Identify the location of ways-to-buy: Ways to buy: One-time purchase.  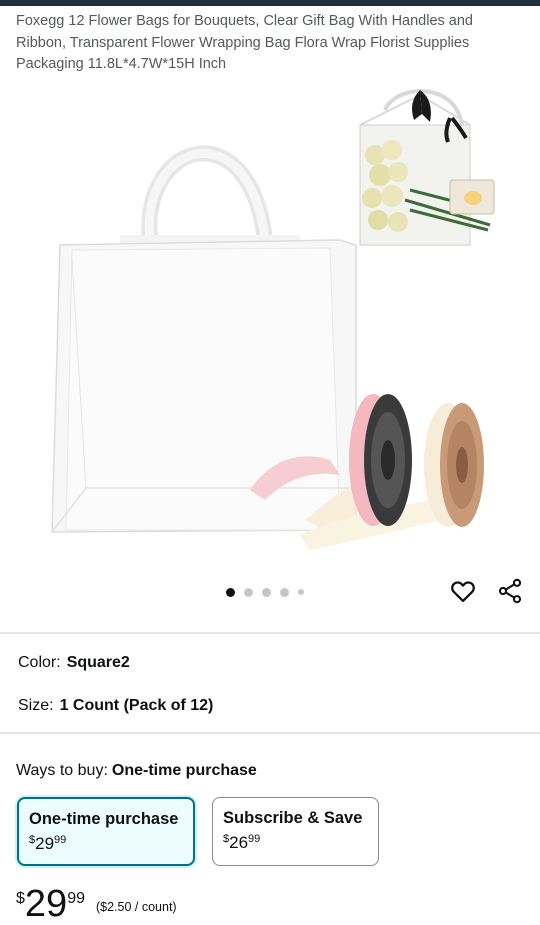
(136, 771).